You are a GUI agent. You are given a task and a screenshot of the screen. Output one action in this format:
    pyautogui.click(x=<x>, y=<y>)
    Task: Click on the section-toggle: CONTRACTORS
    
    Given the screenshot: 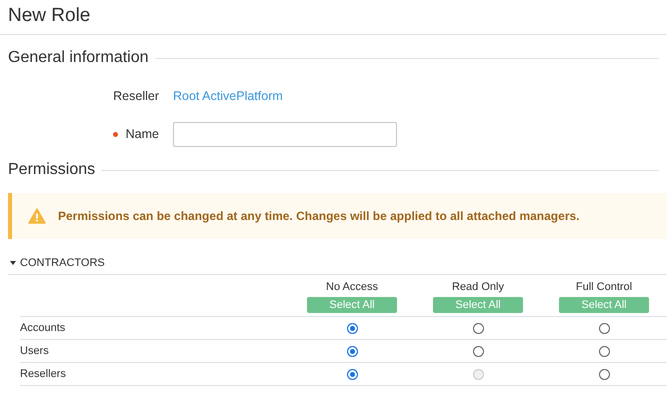 What is the action you would take?
    pyautogui.click(x=337, y=263)
    